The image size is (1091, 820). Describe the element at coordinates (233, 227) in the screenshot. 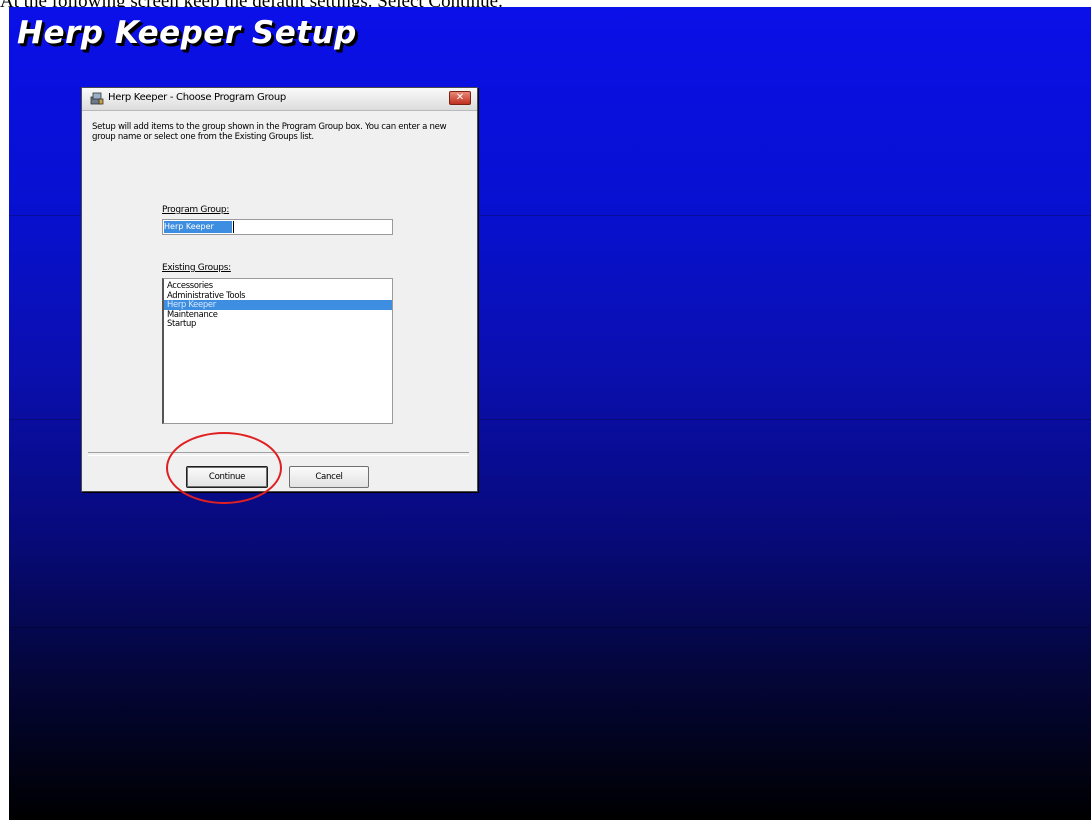

I see `text-caret` at that location.